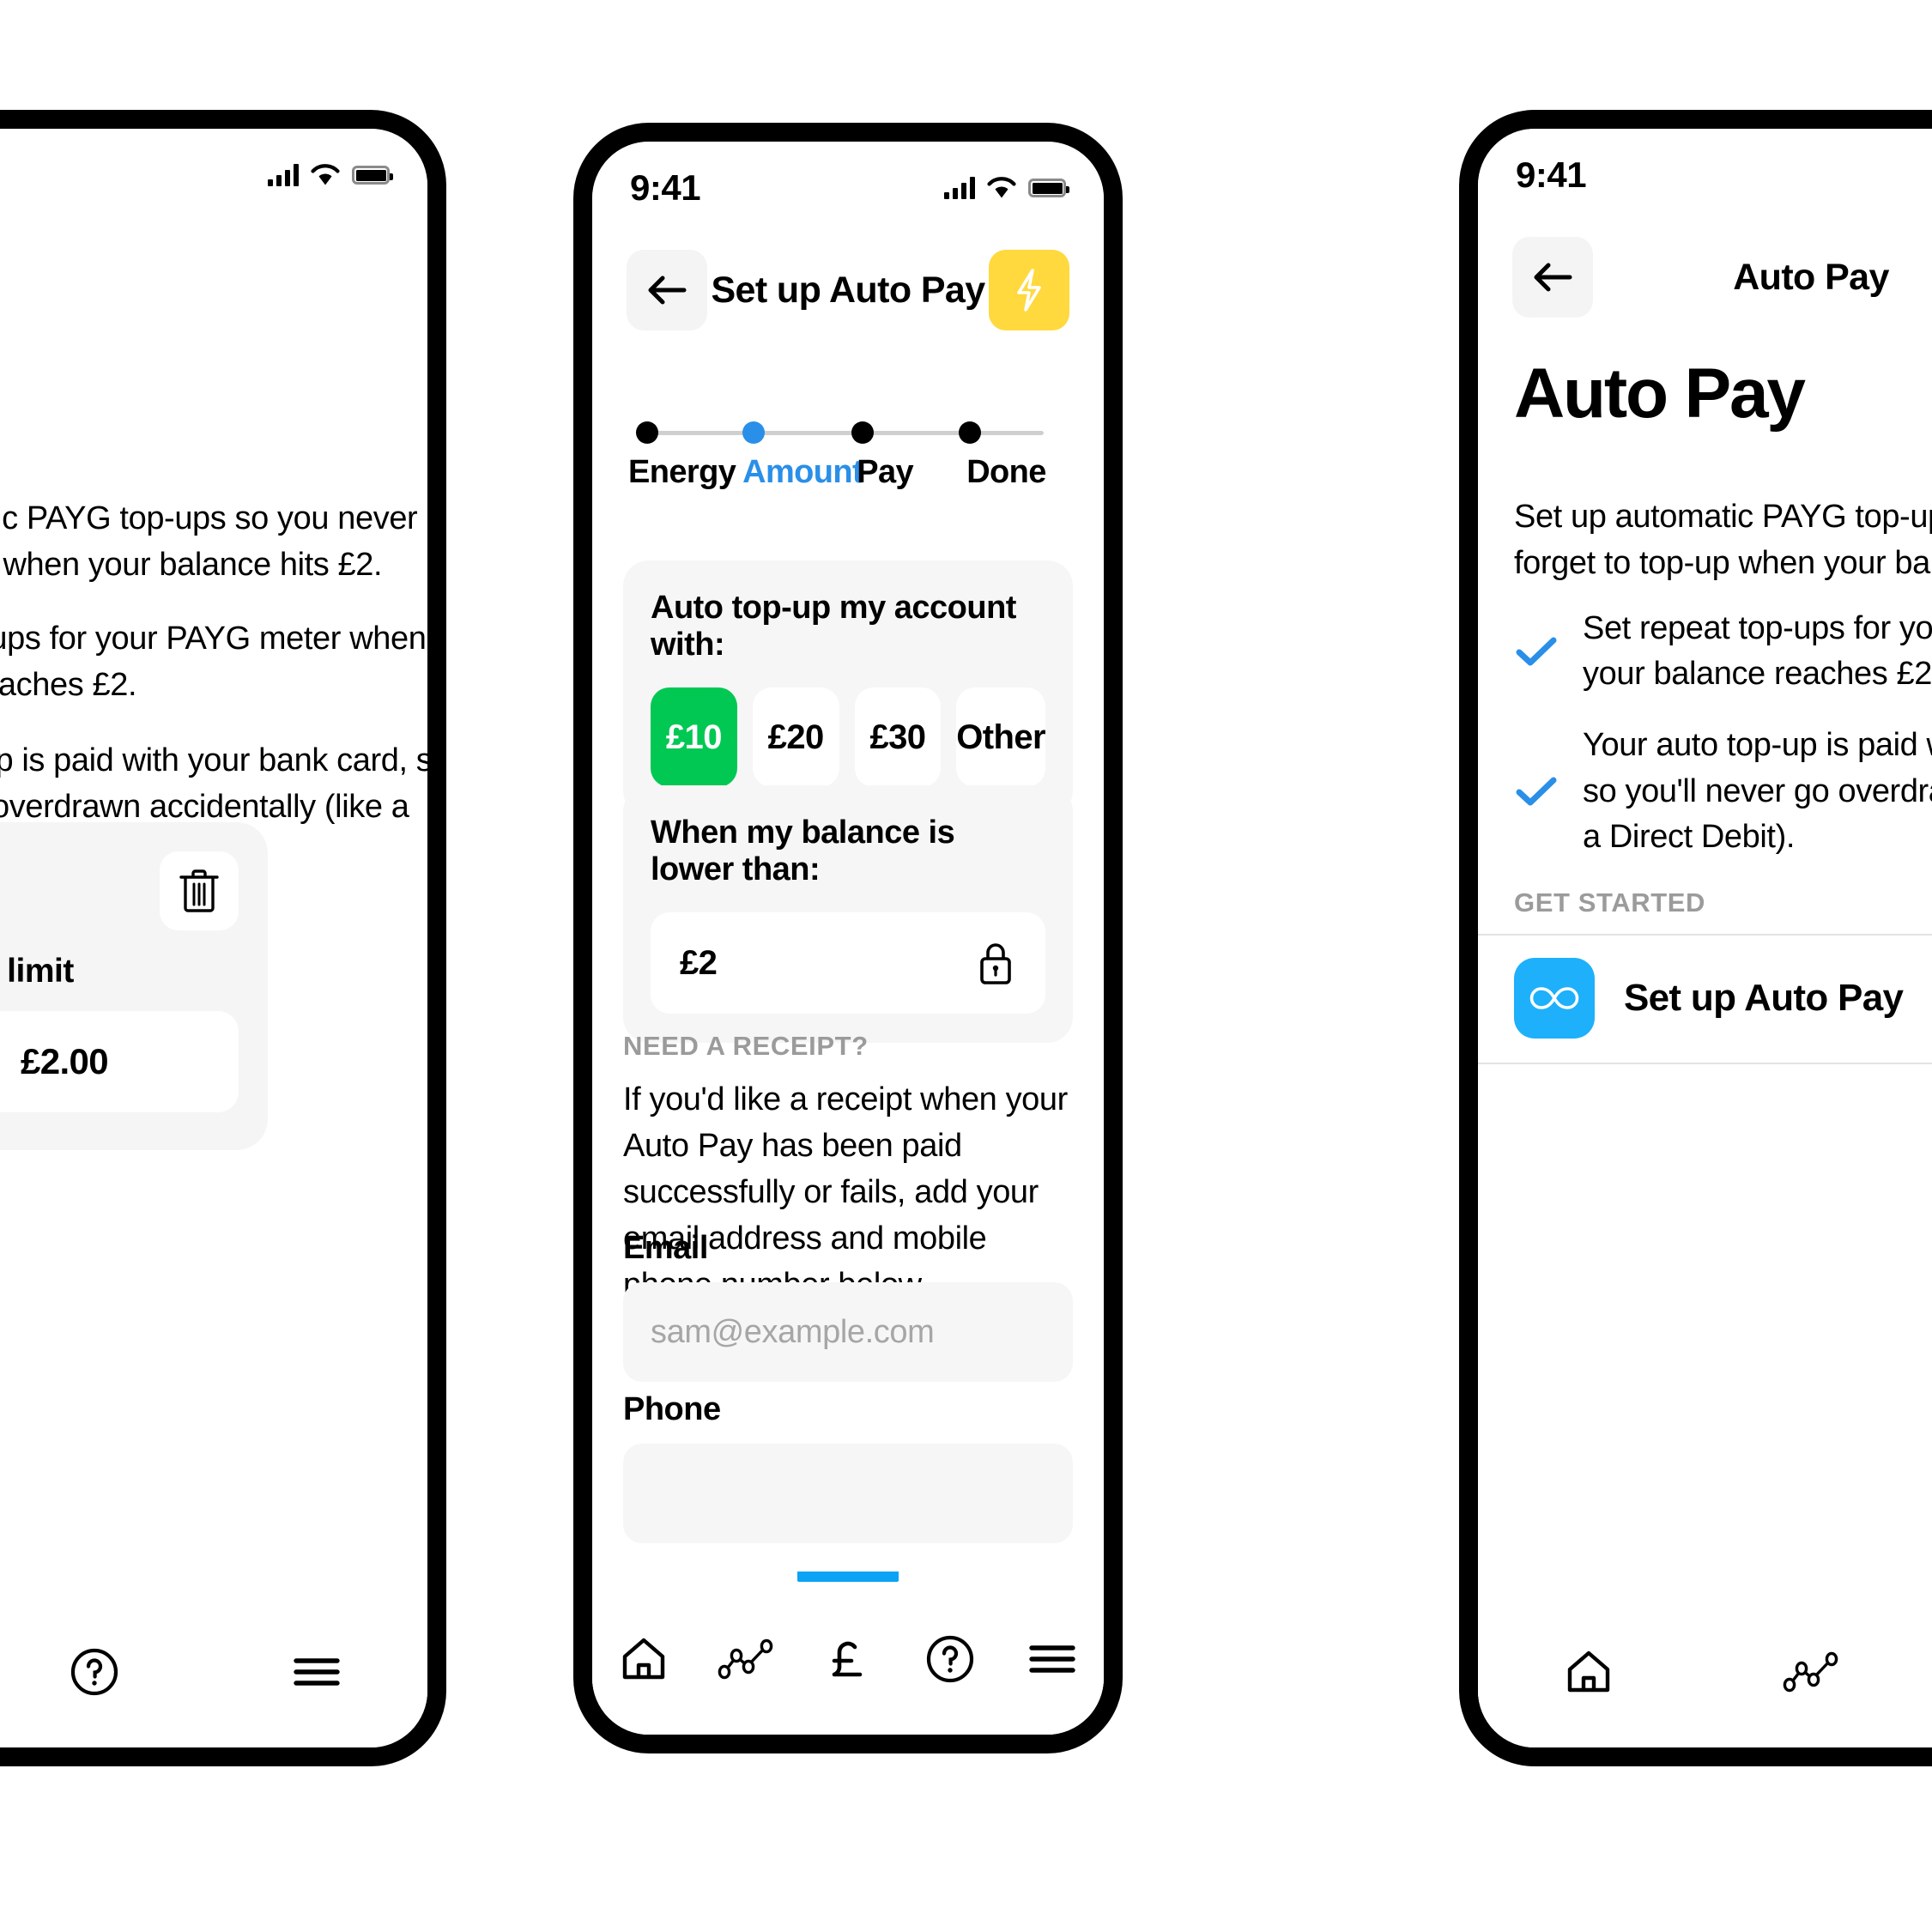  What do you see at coordinates (803, 851) in the screenshot?
I see `threshold-panel-title: When my balance is lower than:` at bounding box center [803, 851].